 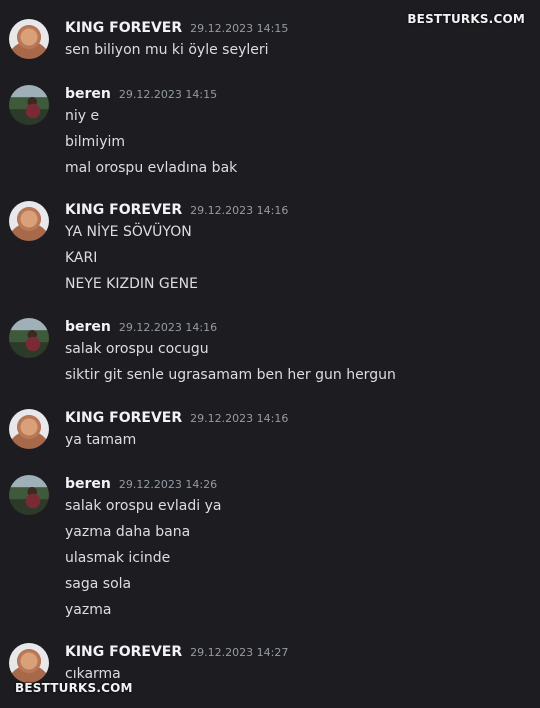 What do you see at coordinates (143, 506) in the screenshot?
I see `message-text: salak orospu evladi ya` at bounding box center [143, 506].